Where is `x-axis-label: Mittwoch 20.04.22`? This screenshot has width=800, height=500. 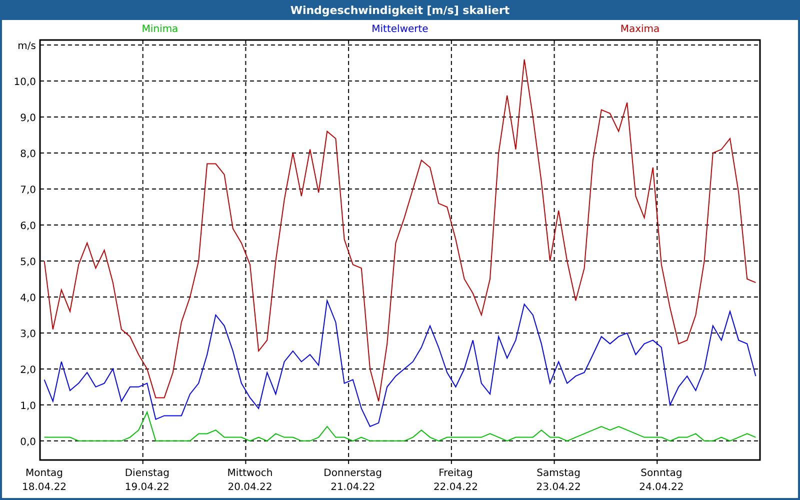 x-axis-label: Mittwoch 20.04.22 is located at coordinates (250, 480).